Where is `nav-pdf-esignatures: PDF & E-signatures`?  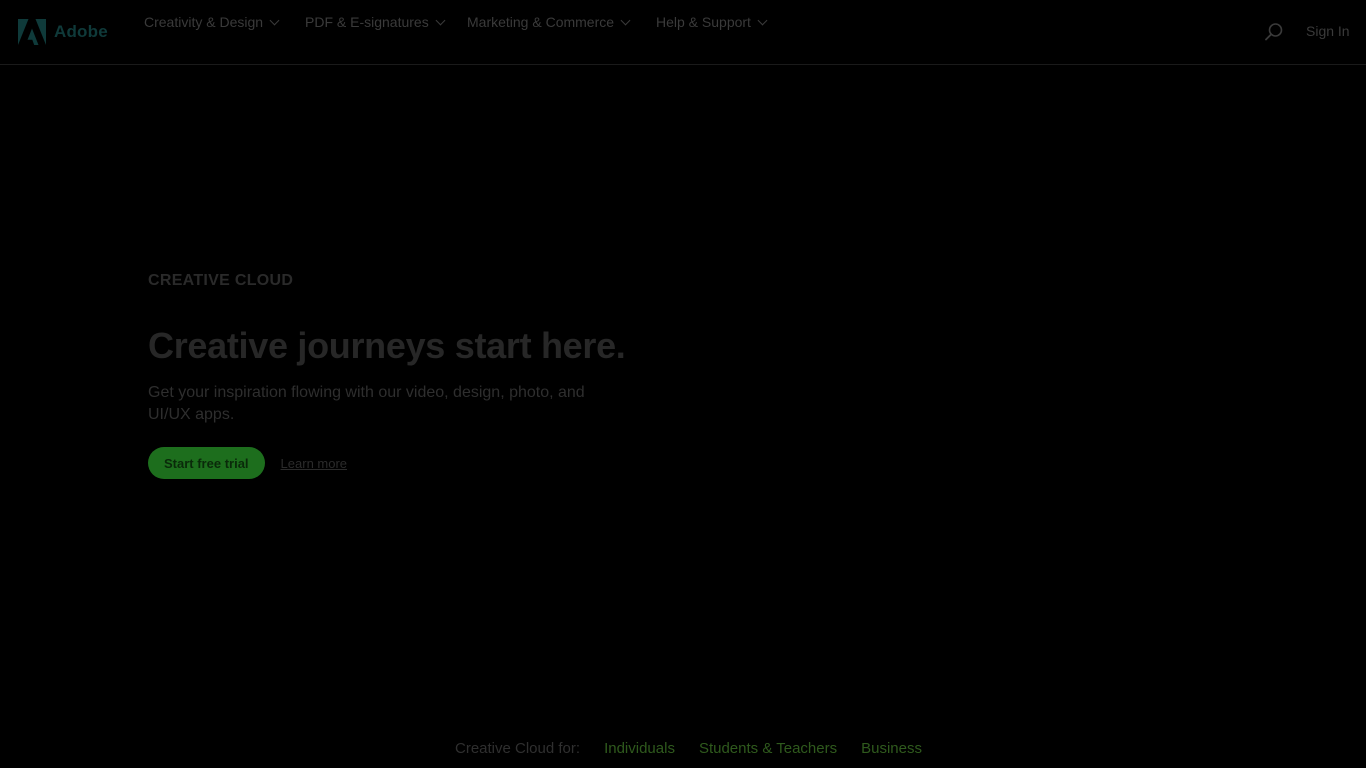
nav-pdf-esignatures: PDF & E-signatures is located at coordinates (375, 22).